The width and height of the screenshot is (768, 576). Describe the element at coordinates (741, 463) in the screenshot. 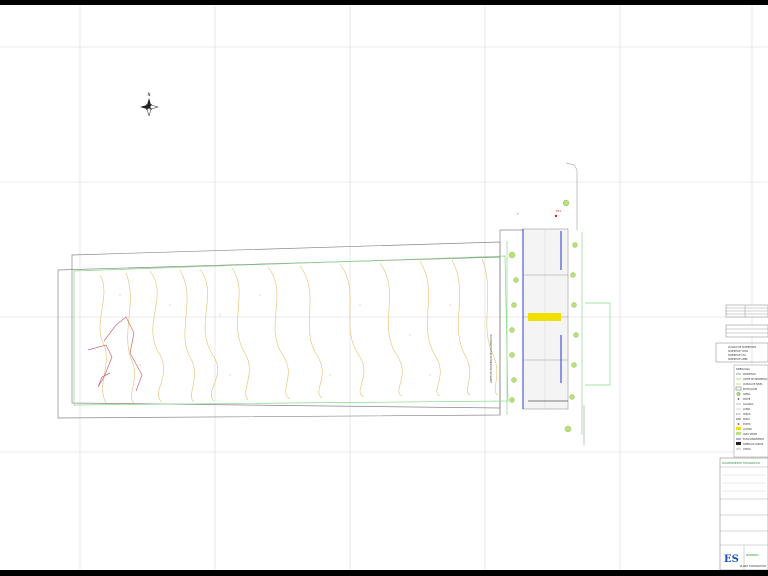

I see `title-block-header: LEVANTAMIENTO TOPOGRAFICO` at that location.